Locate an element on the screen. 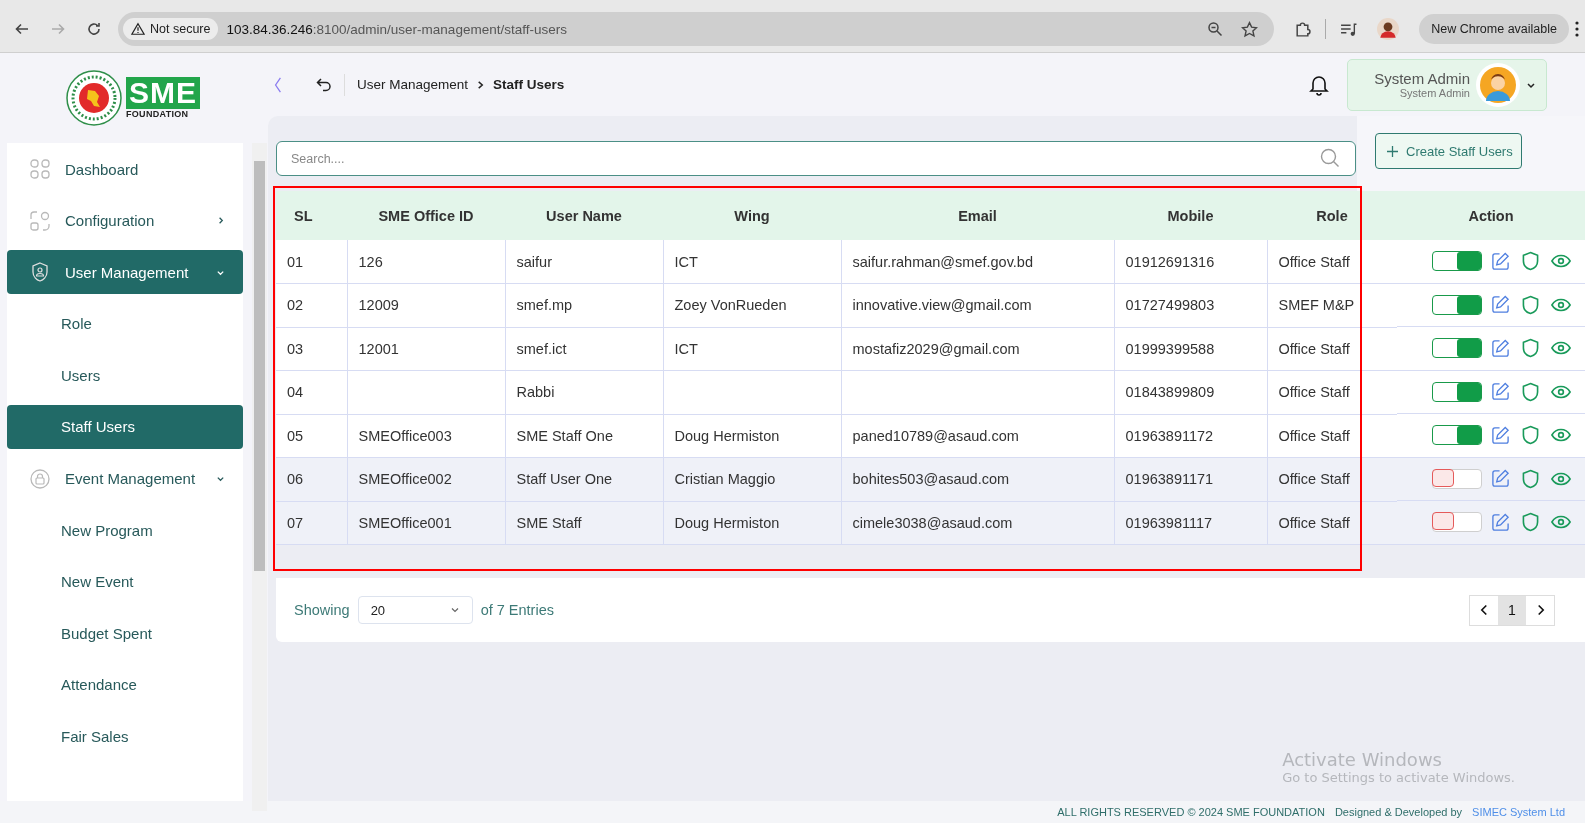 The height and width of the screenshot is (823, 1585). table-cell: Doug Hermiston is located at coordinates (752, 436).